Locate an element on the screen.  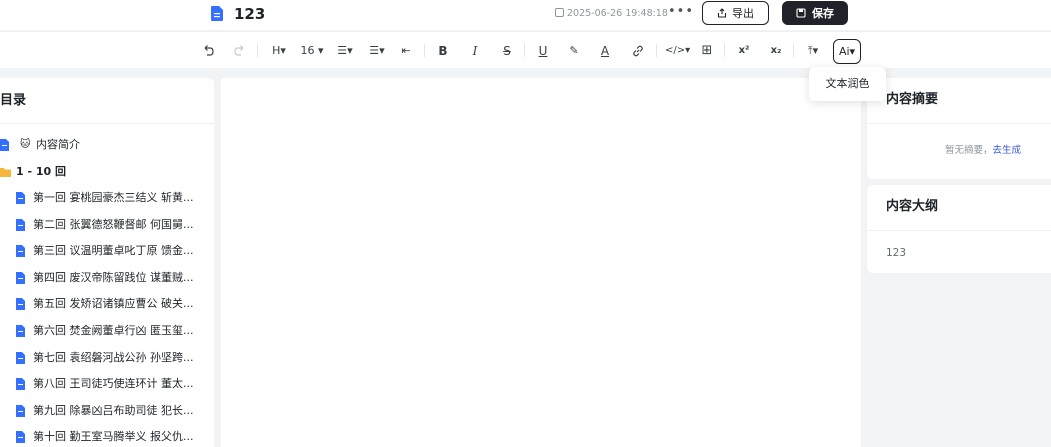
summary-divider is located at coordinates (959, 123).